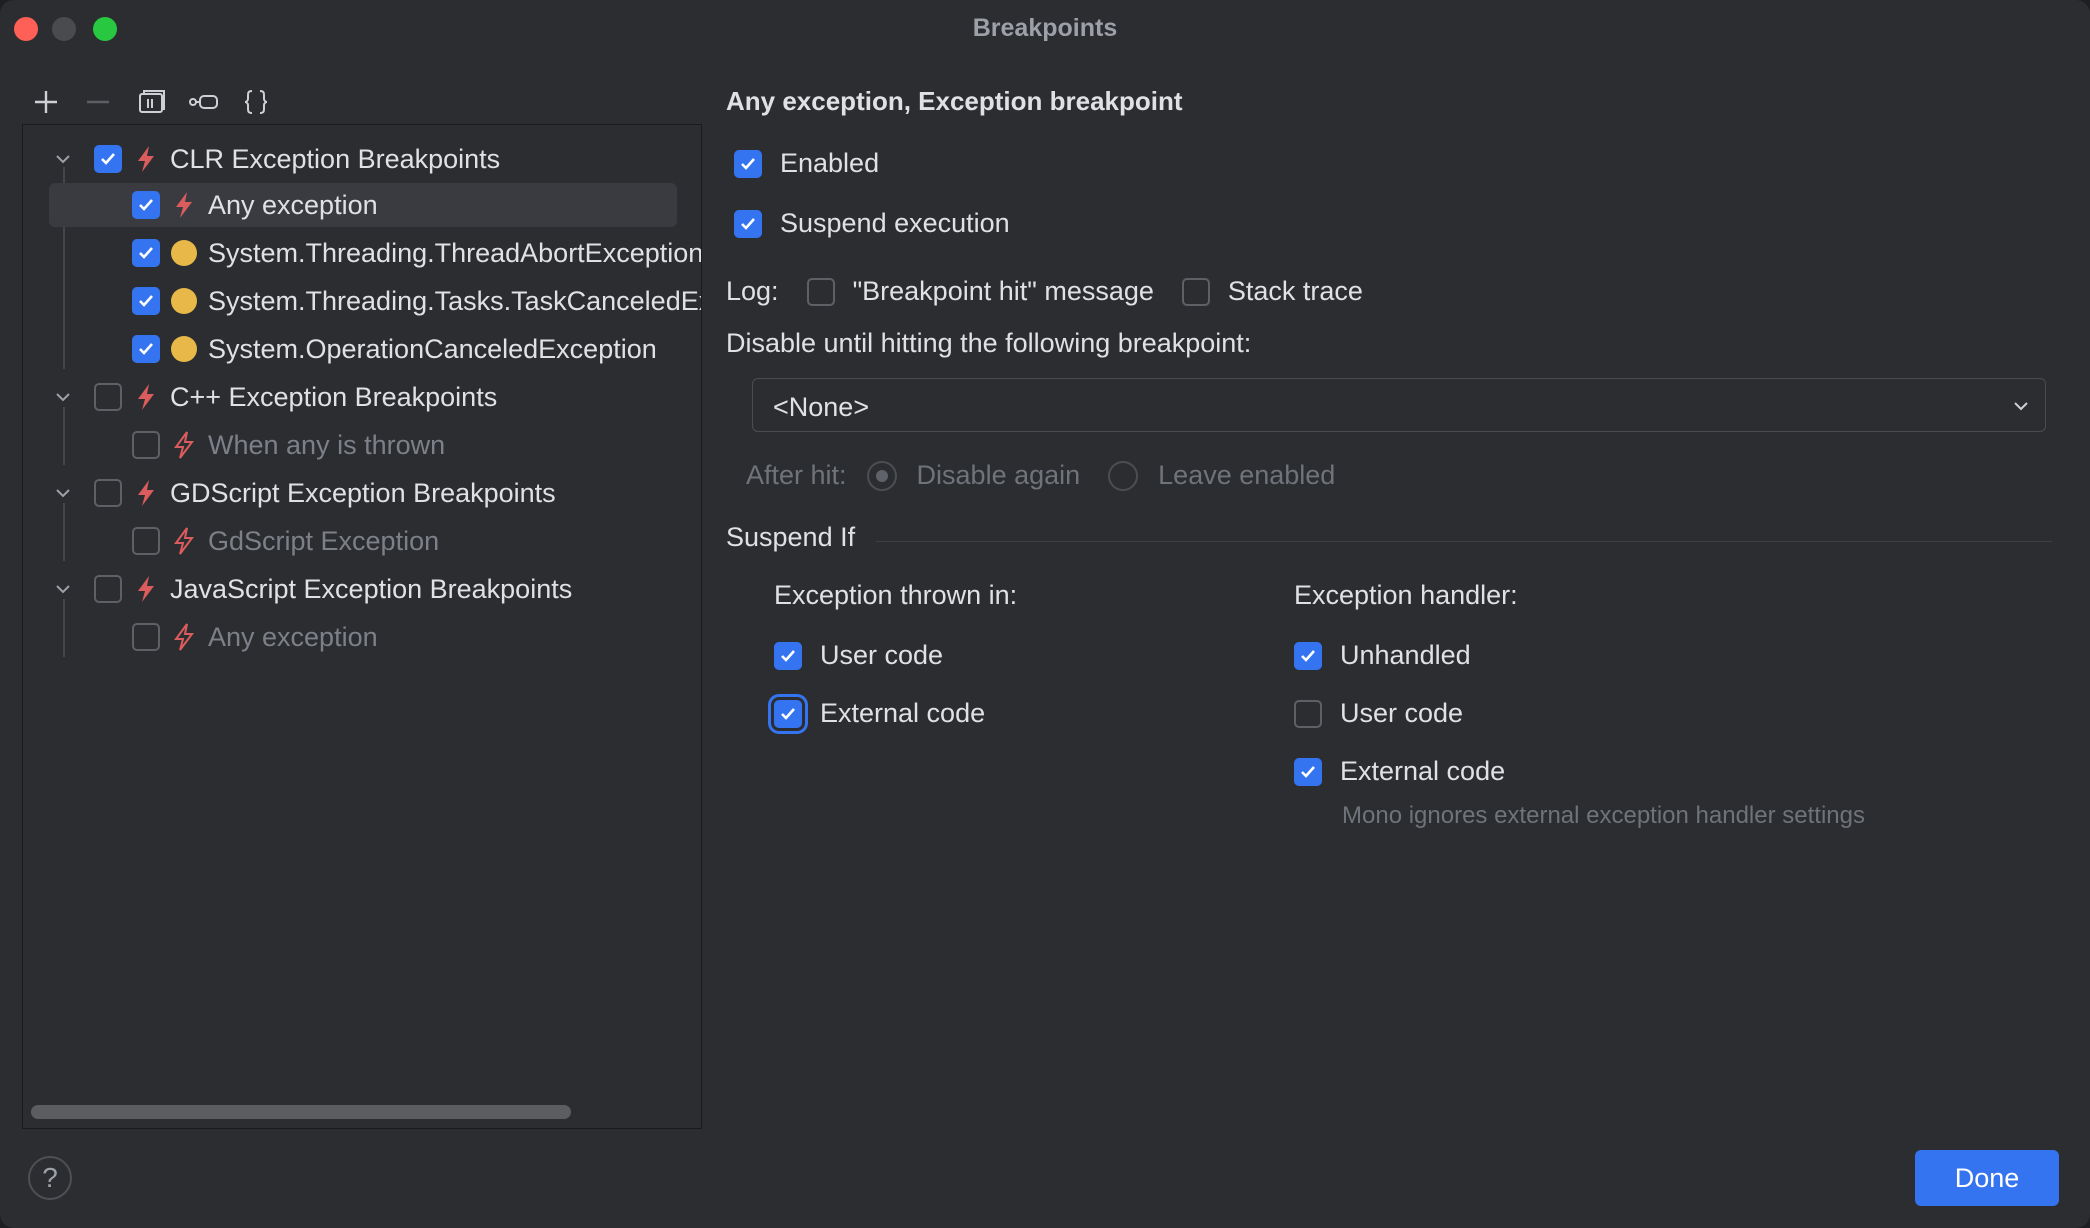 This screenshot has width=2090, height=1228. I want to click on title-bar: Breakpoints, so click(1045, 29).